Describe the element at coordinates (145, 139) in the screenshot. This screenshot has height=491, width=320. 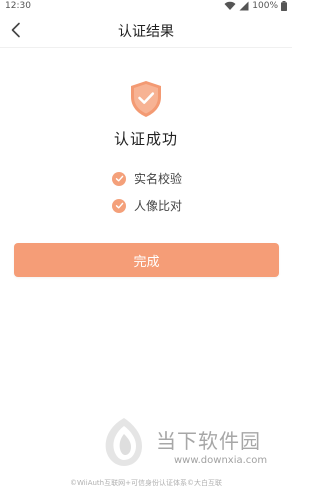
I see `result-title: 认证成功` at that location.